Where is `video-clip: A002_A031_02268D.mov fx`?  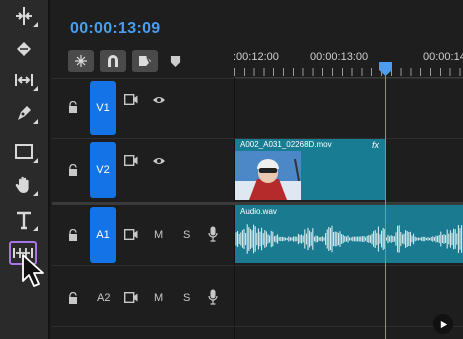
video-clip: A002_A031_02268D.mov fx is located at coordinates (310, 169).